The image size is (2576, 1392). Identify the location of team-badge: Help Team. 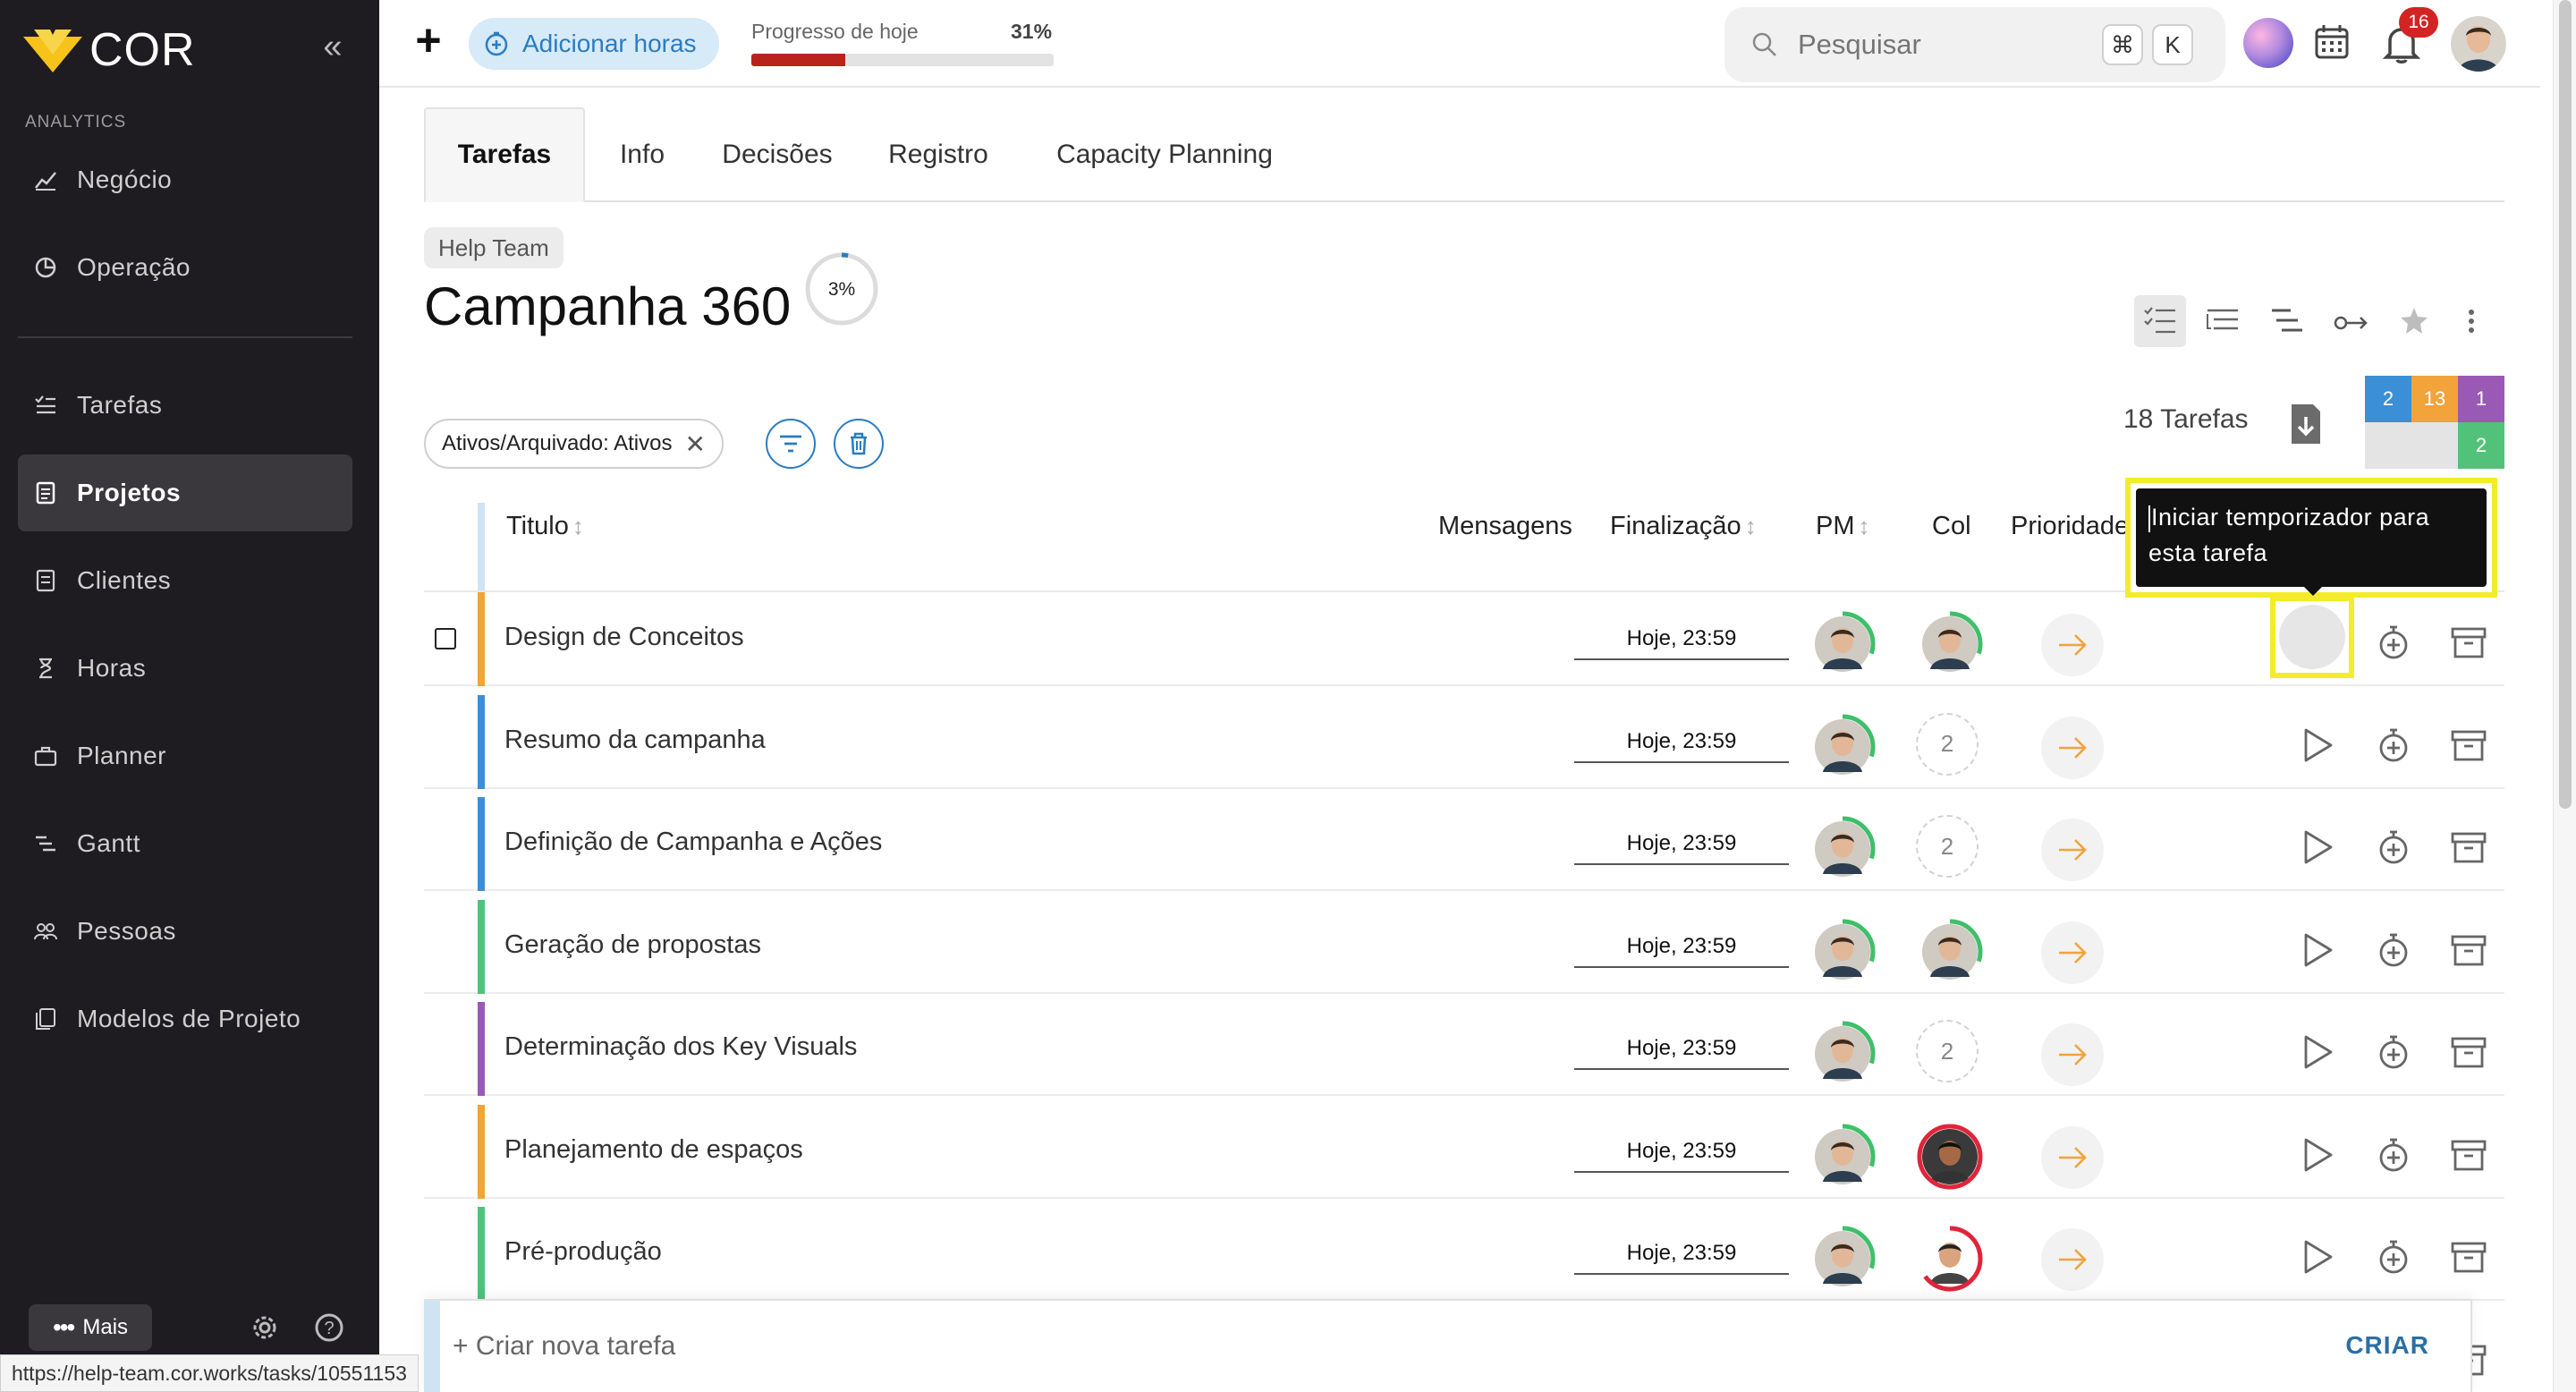
(494, 247).